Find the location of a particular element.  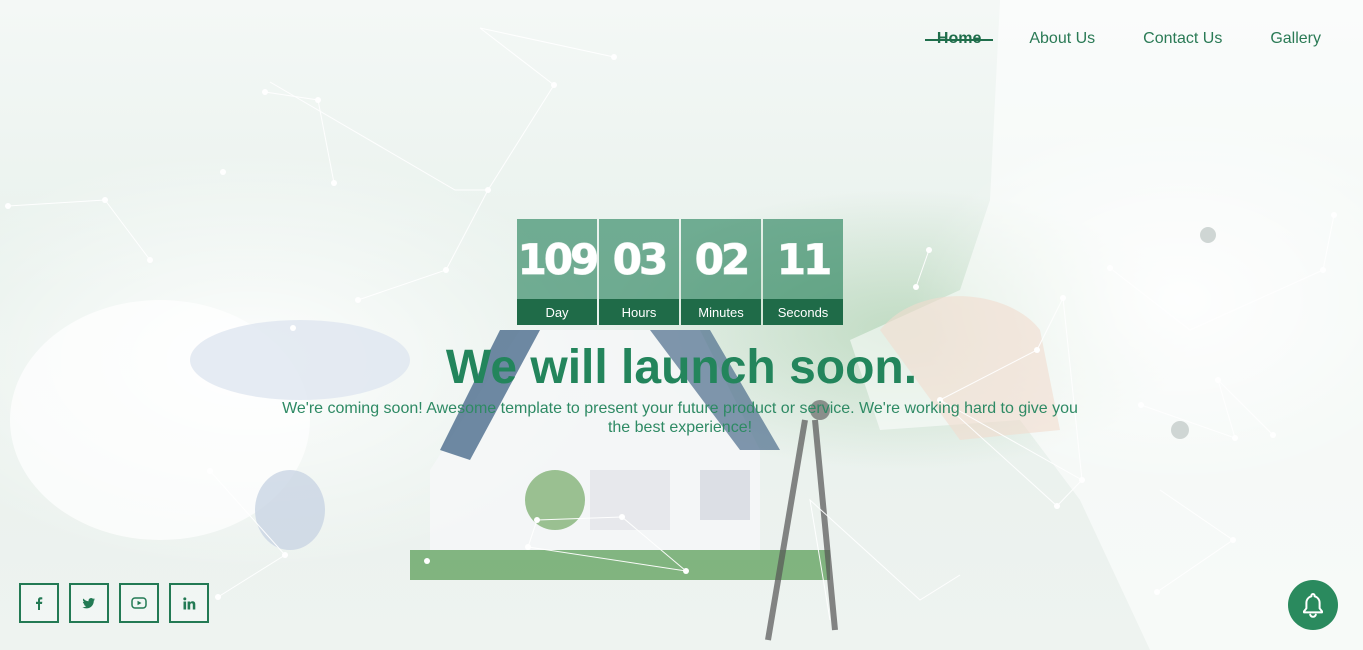

nav-contact-link: Contact Us is located at coordinates (1182, 39).